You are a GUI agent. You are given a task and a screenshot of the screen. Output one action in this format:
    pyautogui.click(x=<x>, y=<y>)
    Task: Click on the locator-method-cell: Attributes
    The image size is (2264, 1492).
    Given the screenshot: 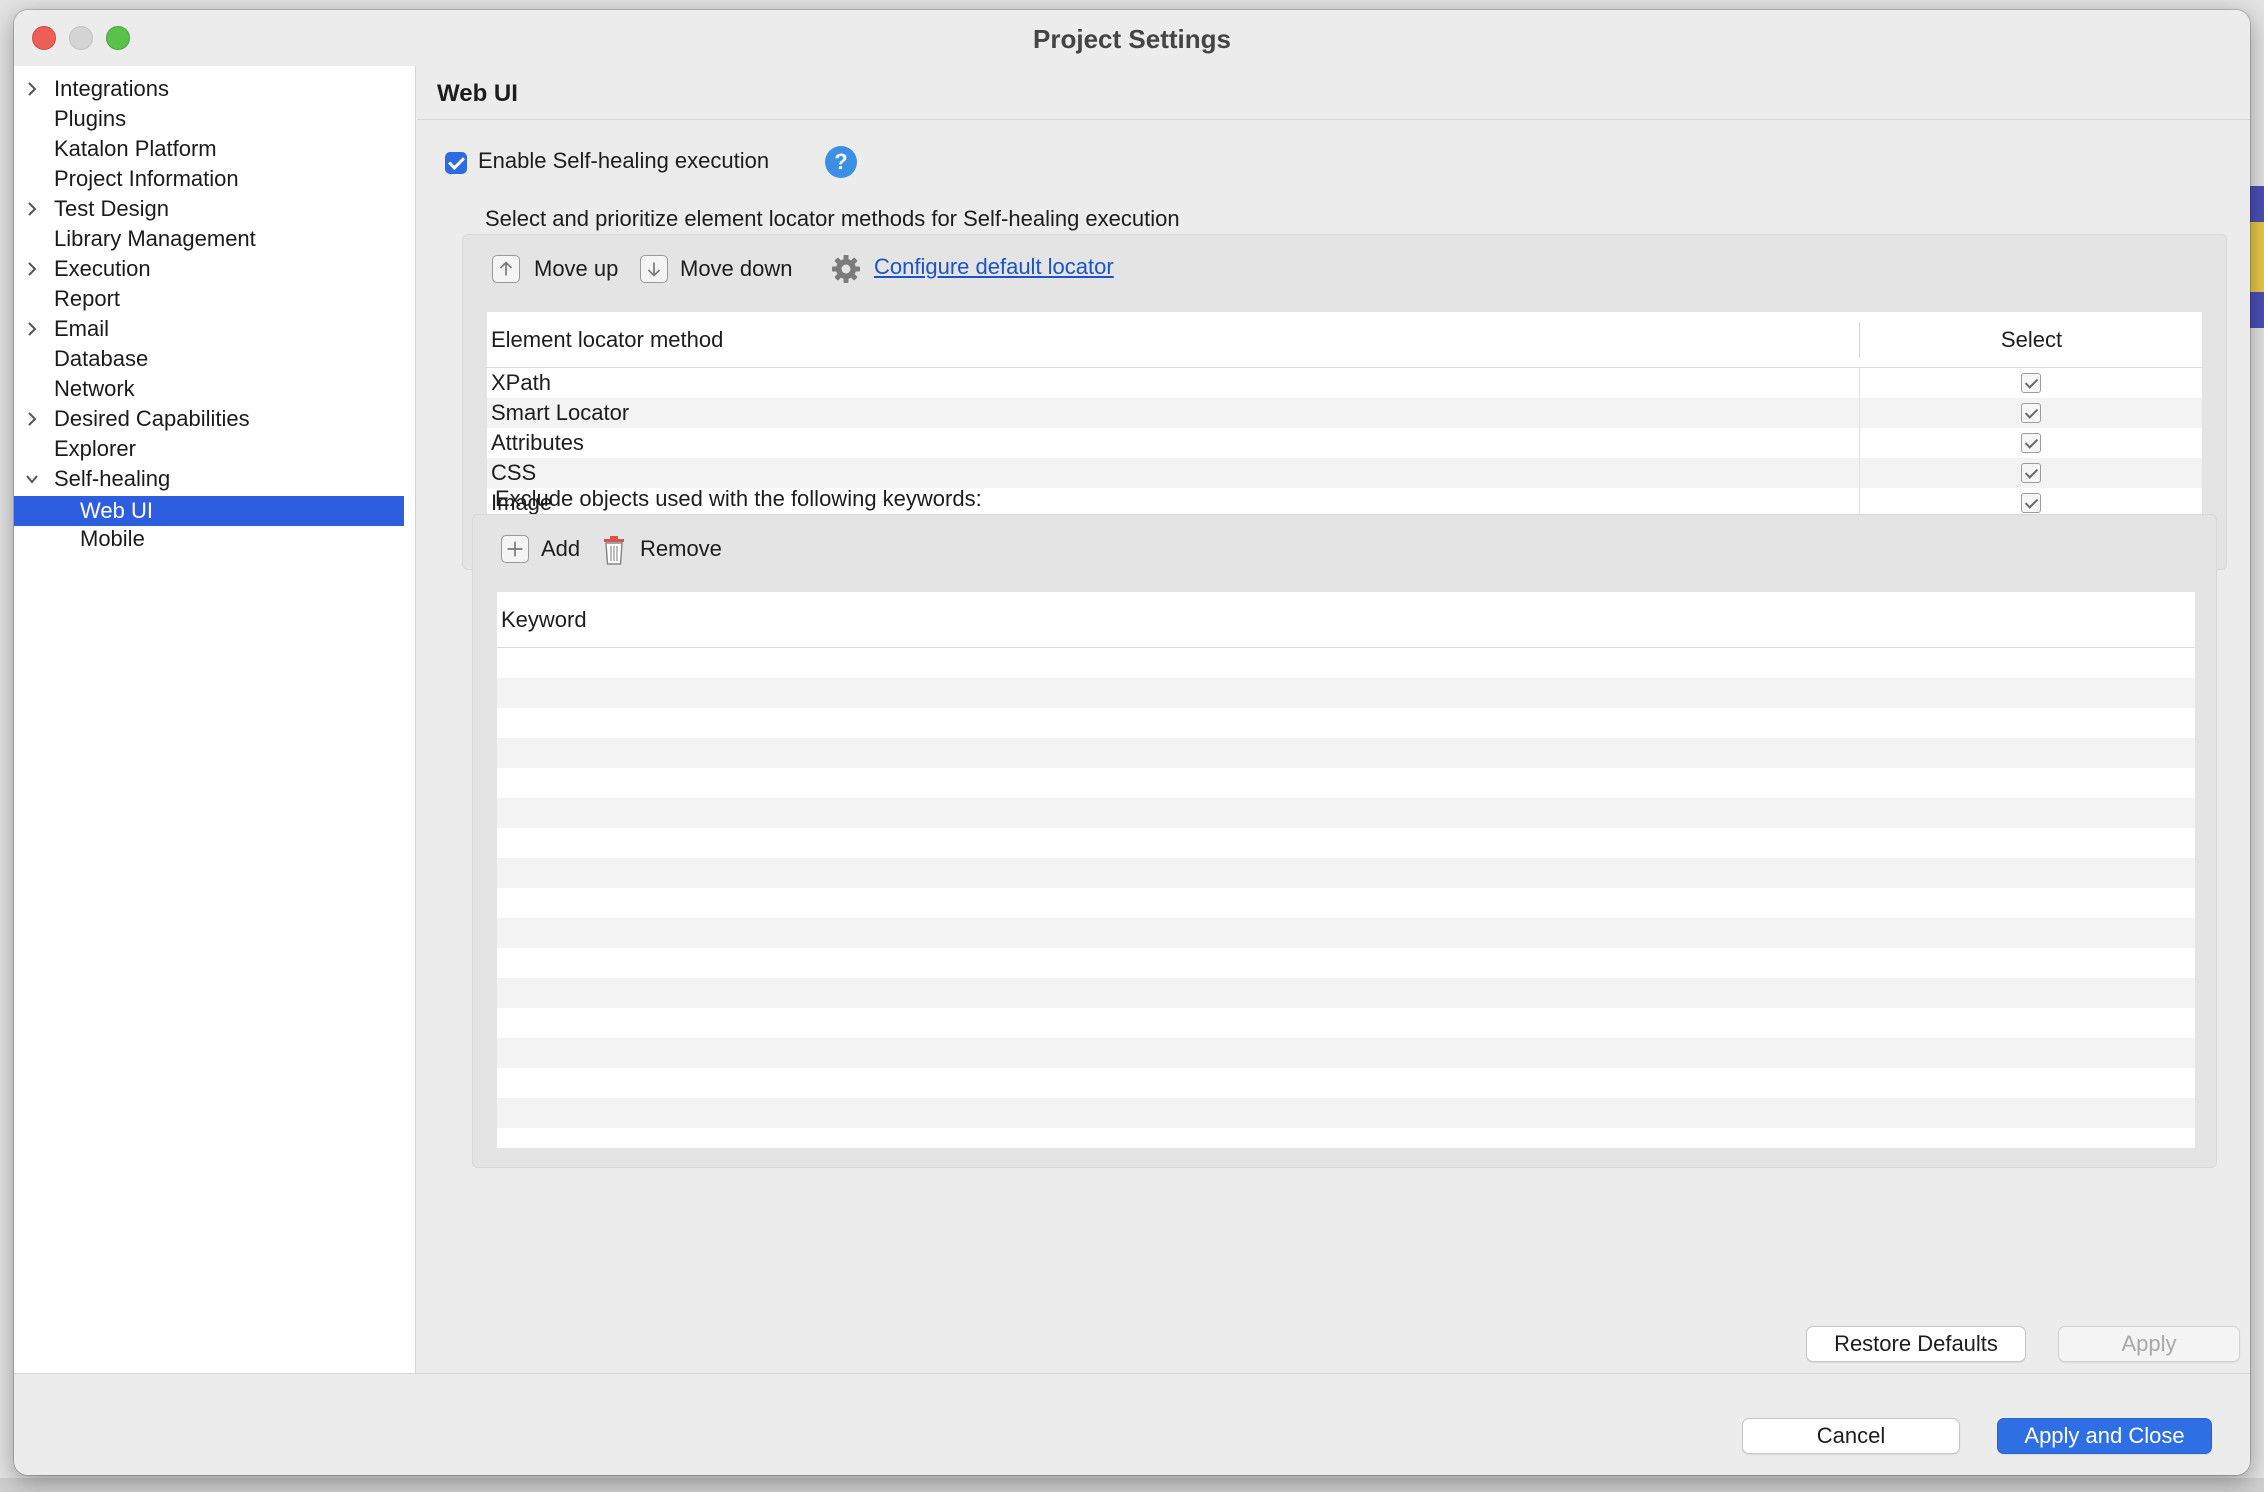 What is the action you would take?
    pyautogui.click(x=537, y=442)
    